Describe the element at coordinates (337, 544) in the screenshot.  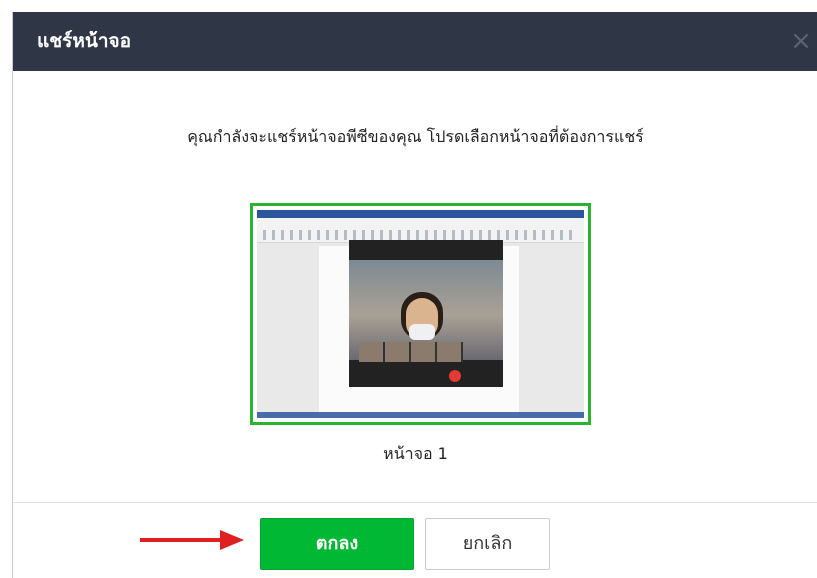
I see `ok-button: ตกลง` at that location.